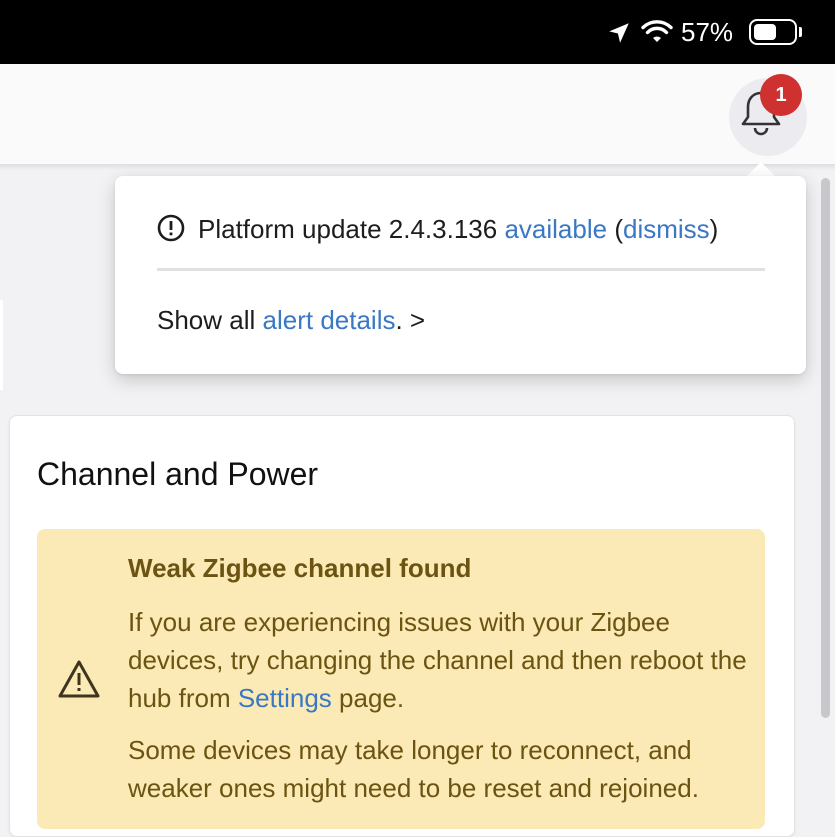 This screenshot has height=837, width=835. Describe the element at coordinates (555, 229) in the screenshot. I see `available-link: available` at that location.